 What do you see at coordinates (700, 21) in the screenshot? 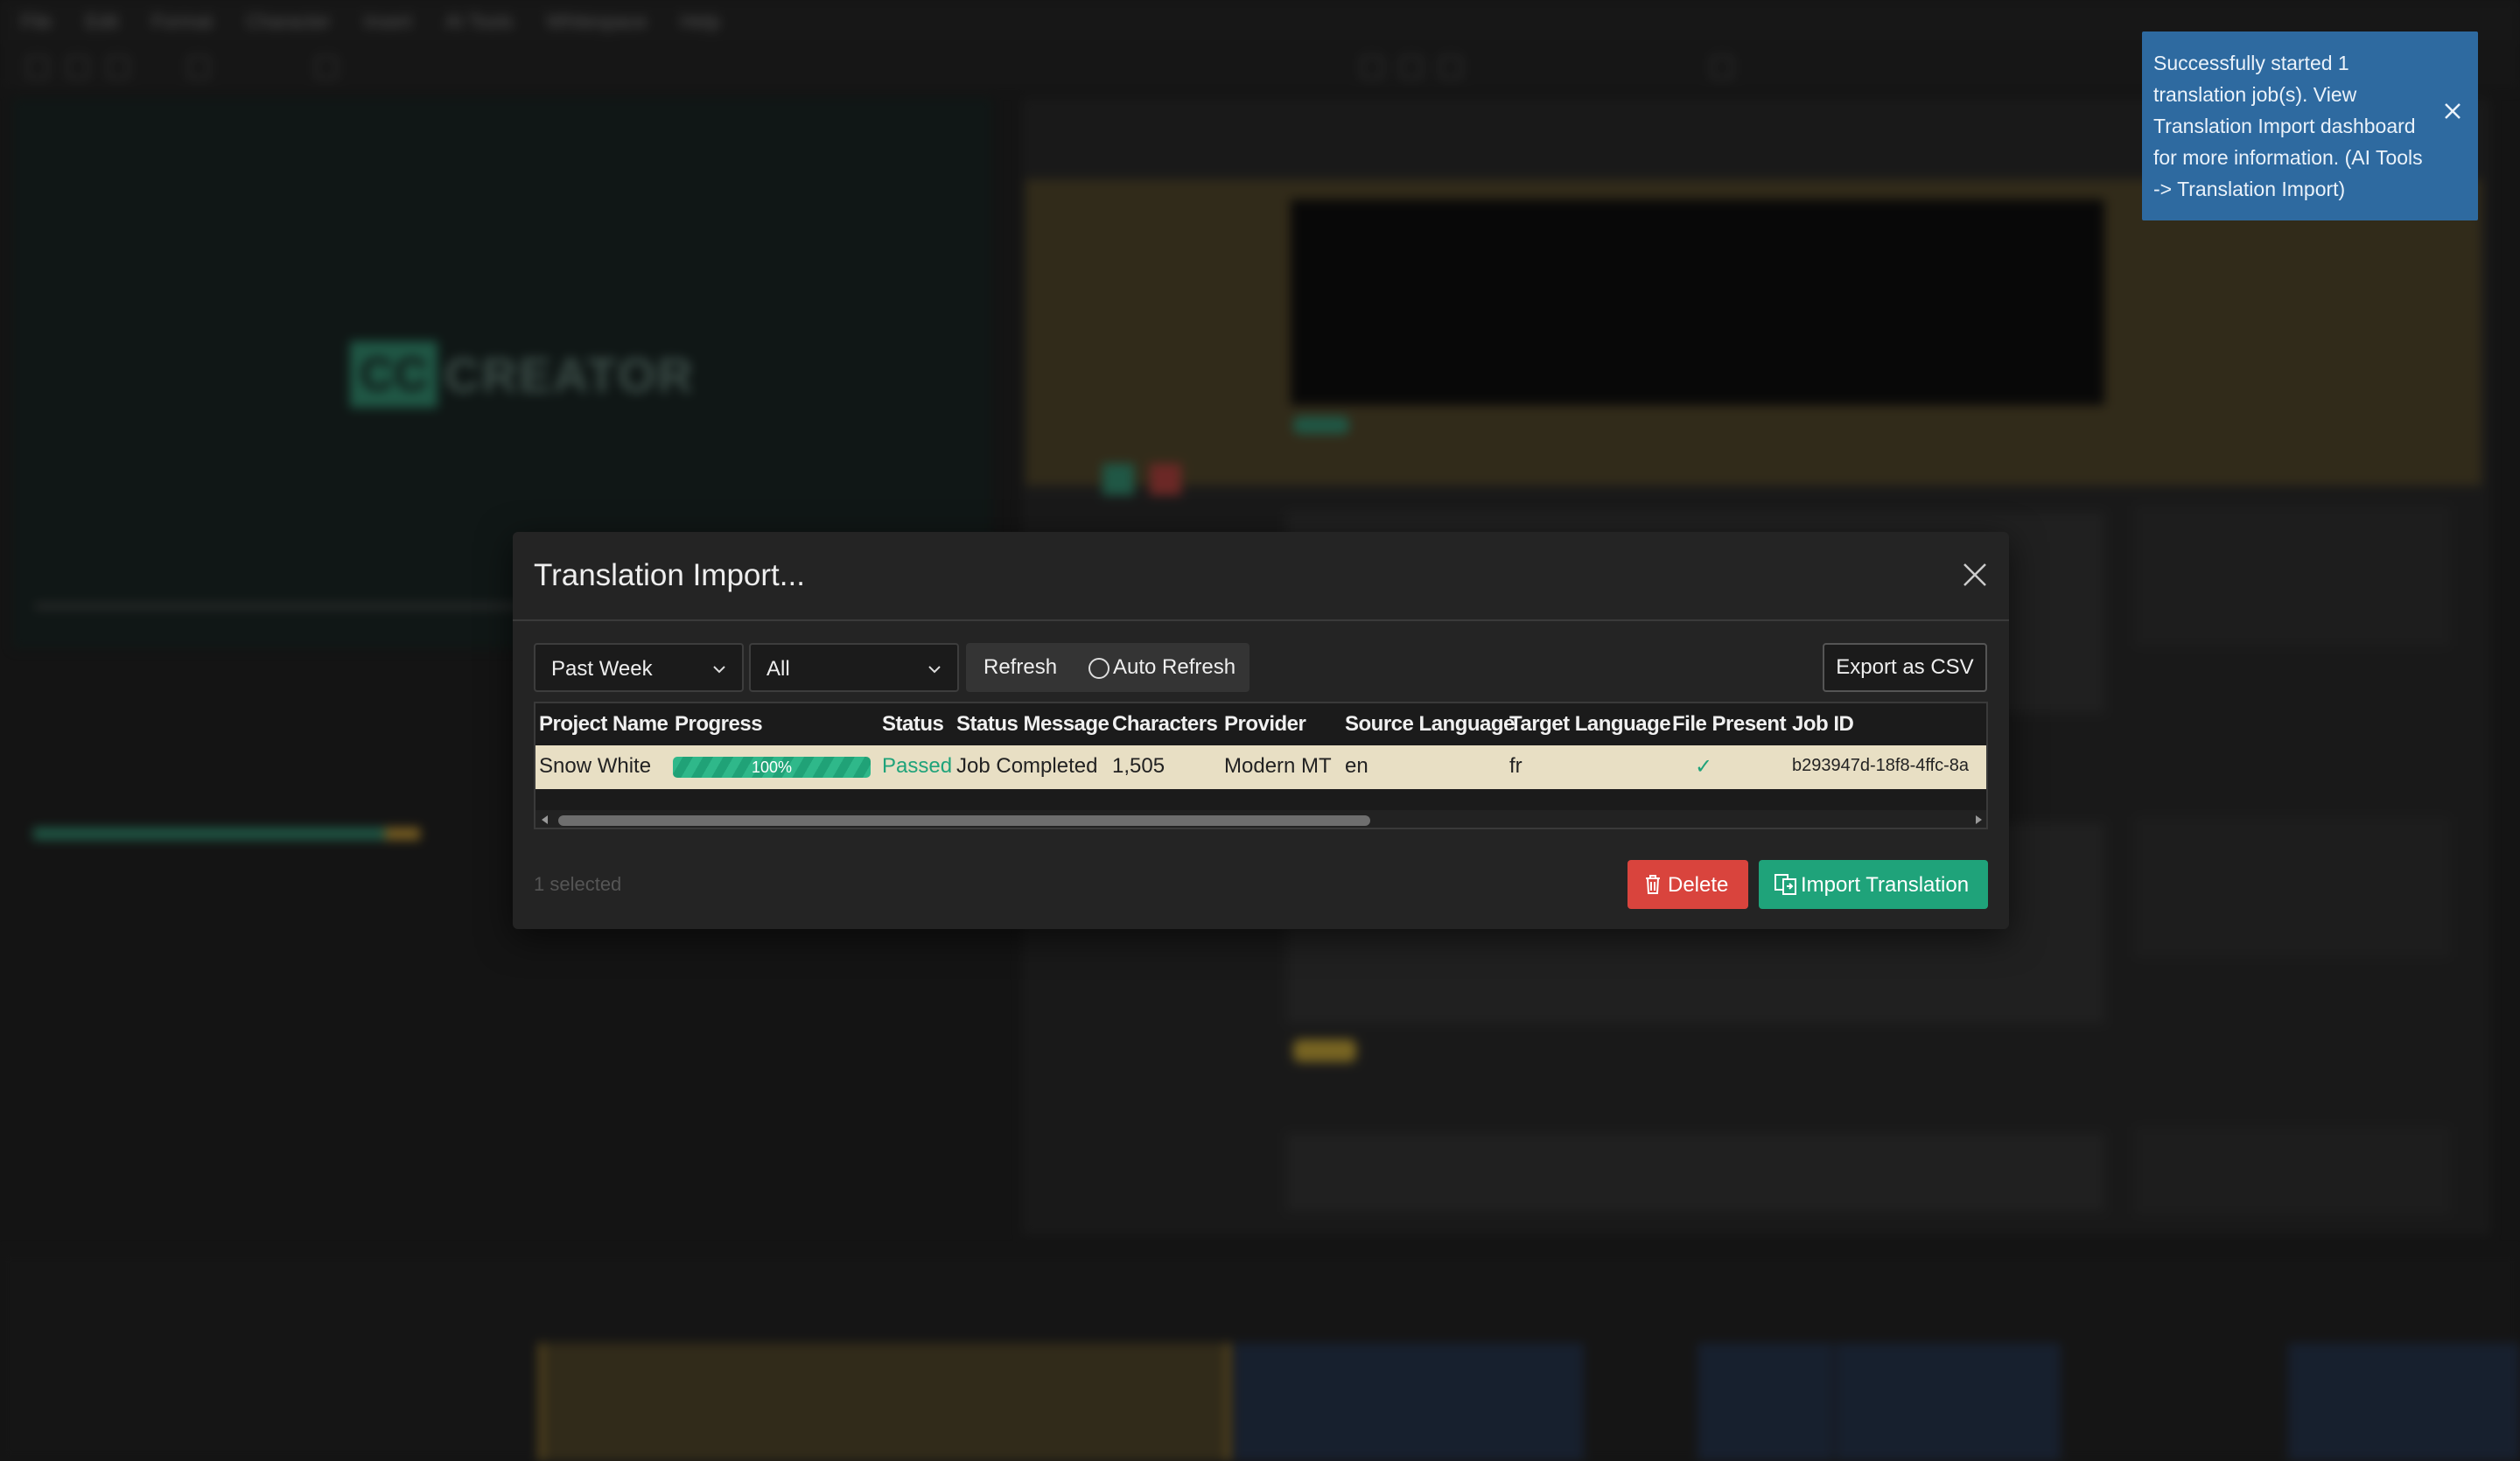
I see `menu-help: Help` at bounding box center [700, 21].